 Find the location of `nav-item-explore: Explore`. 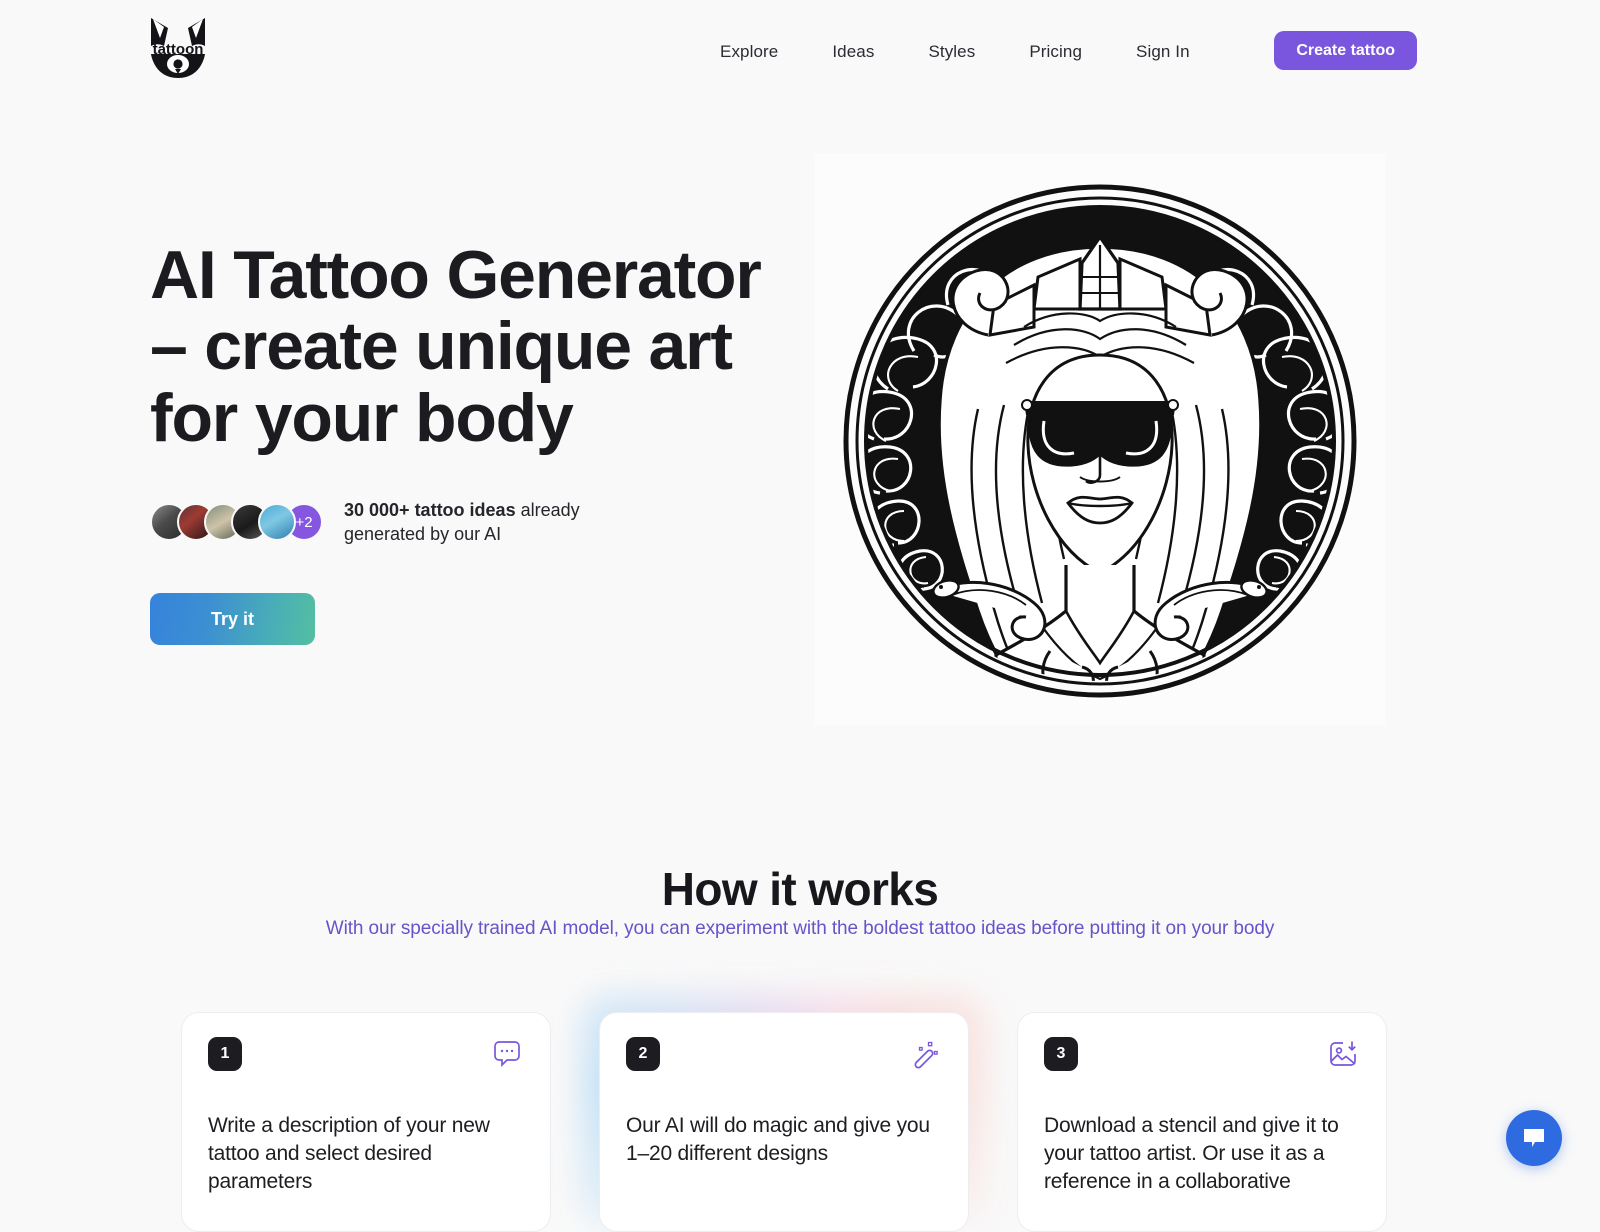

nav-item-explore: Explore is located at coordinates (749, 52).